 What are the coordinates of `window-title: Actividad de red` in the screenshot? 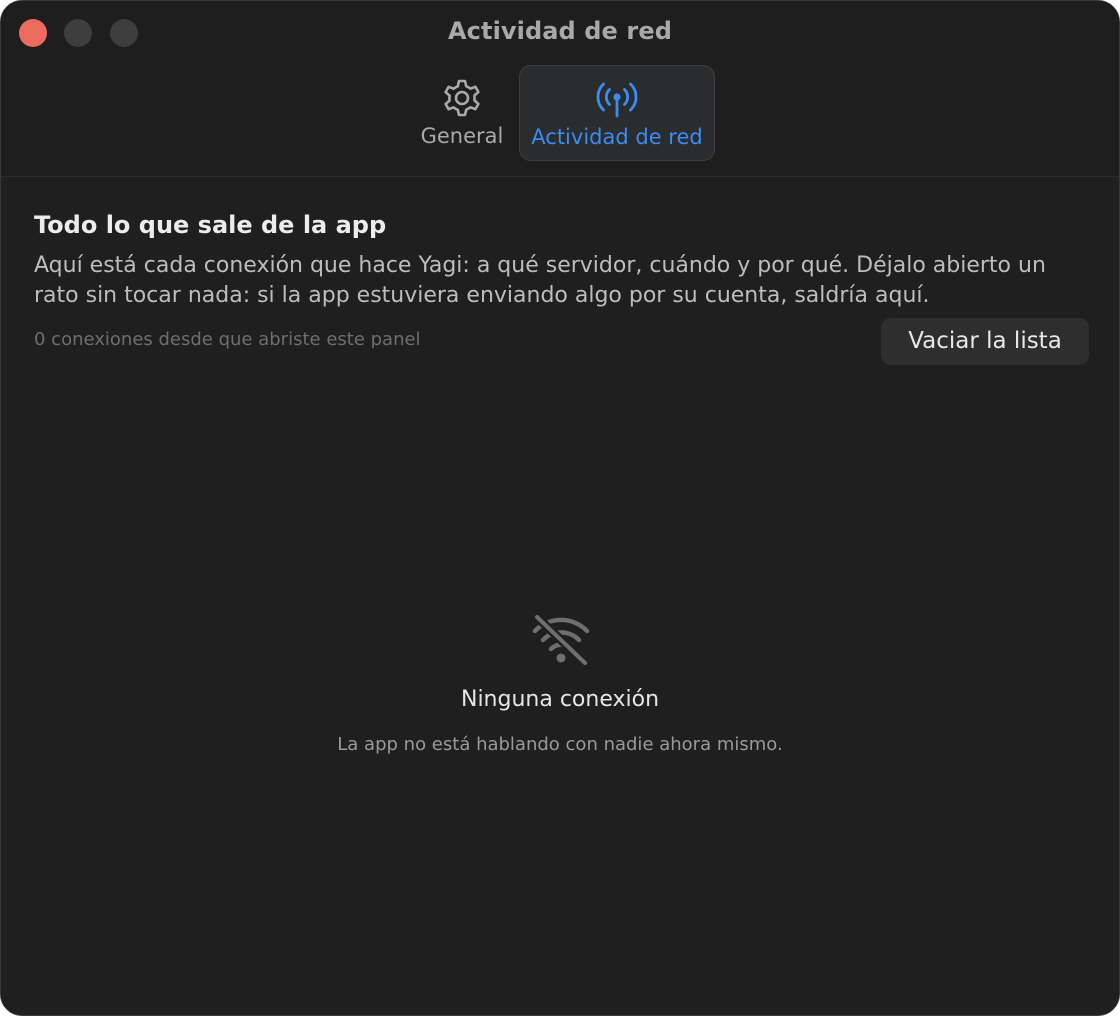 It's located at (560, 31).